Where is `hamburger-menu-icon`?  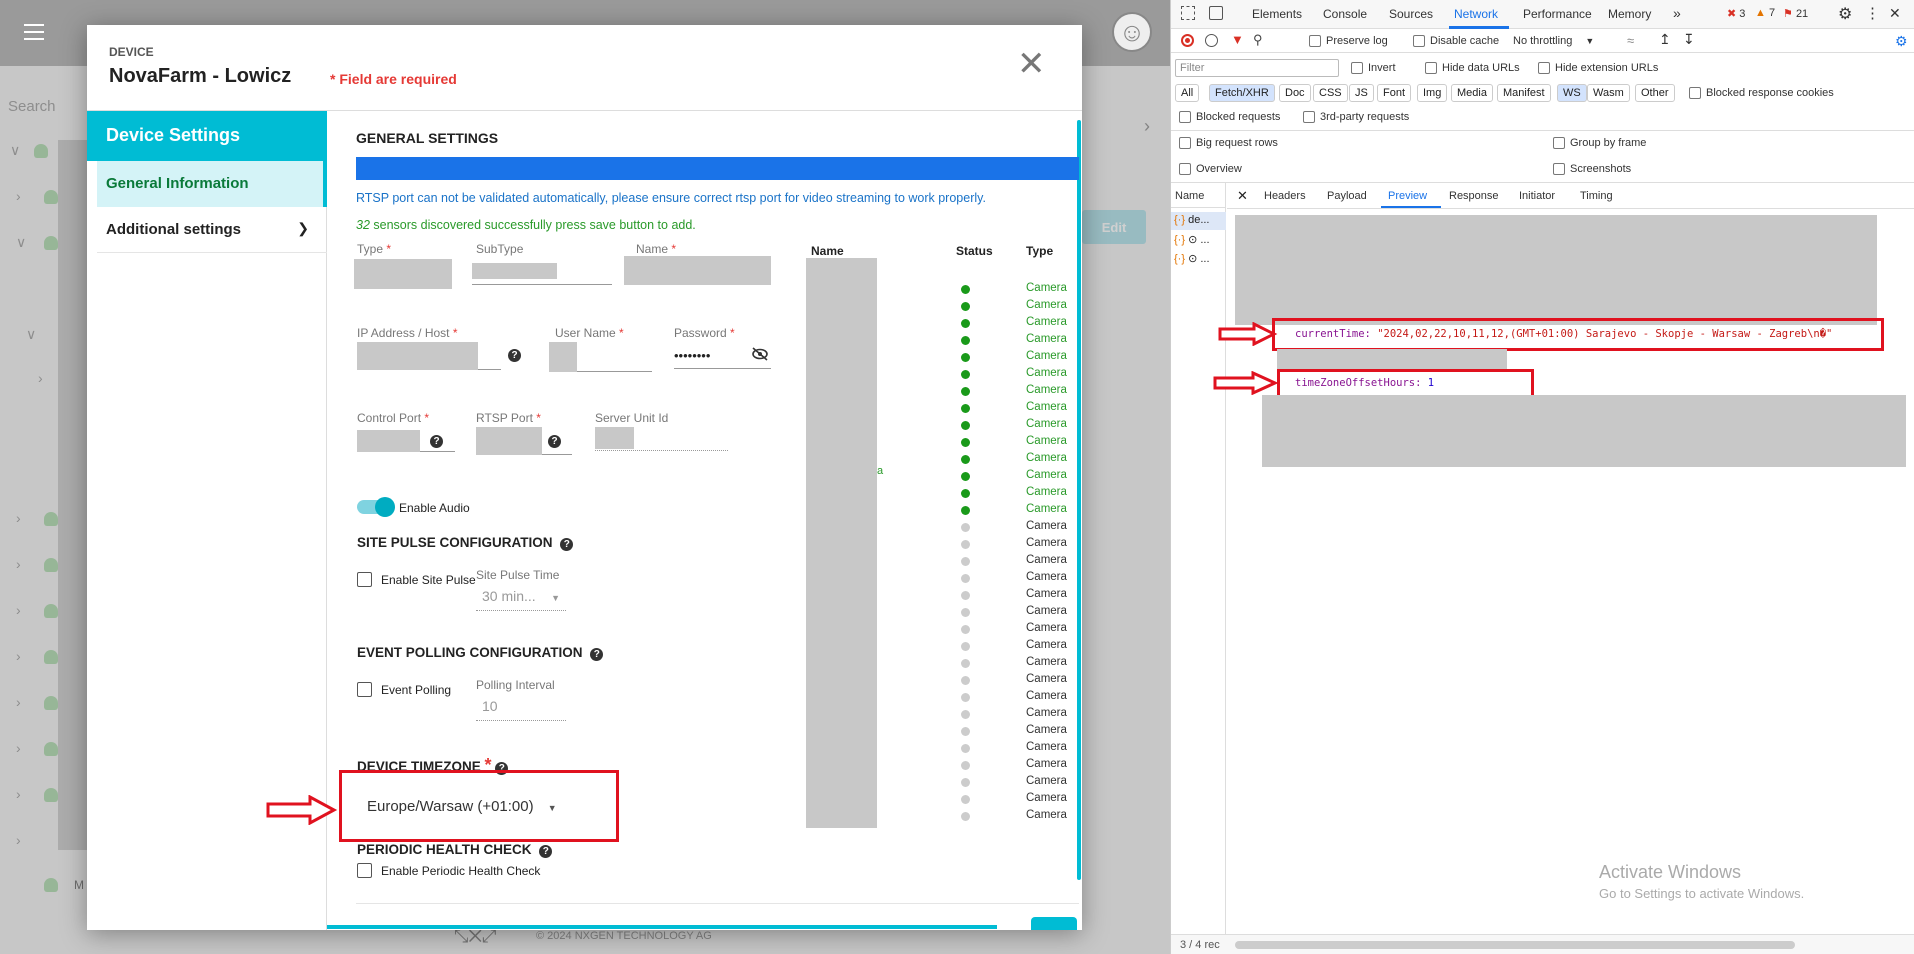 hamburger-menu-icon is located at coordinates (34, 32).